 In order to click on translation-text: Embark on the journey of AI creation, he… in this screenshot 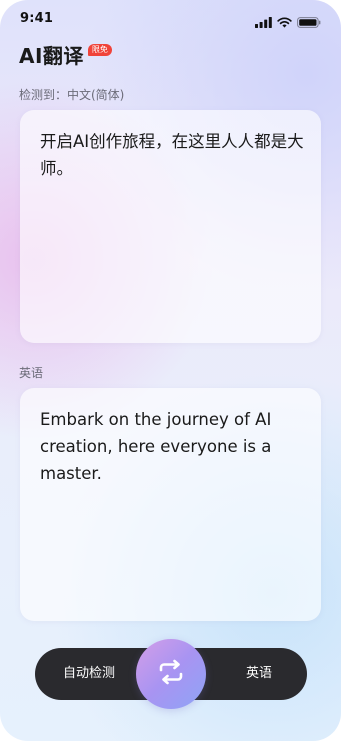, I will do `click(156, 446)`.